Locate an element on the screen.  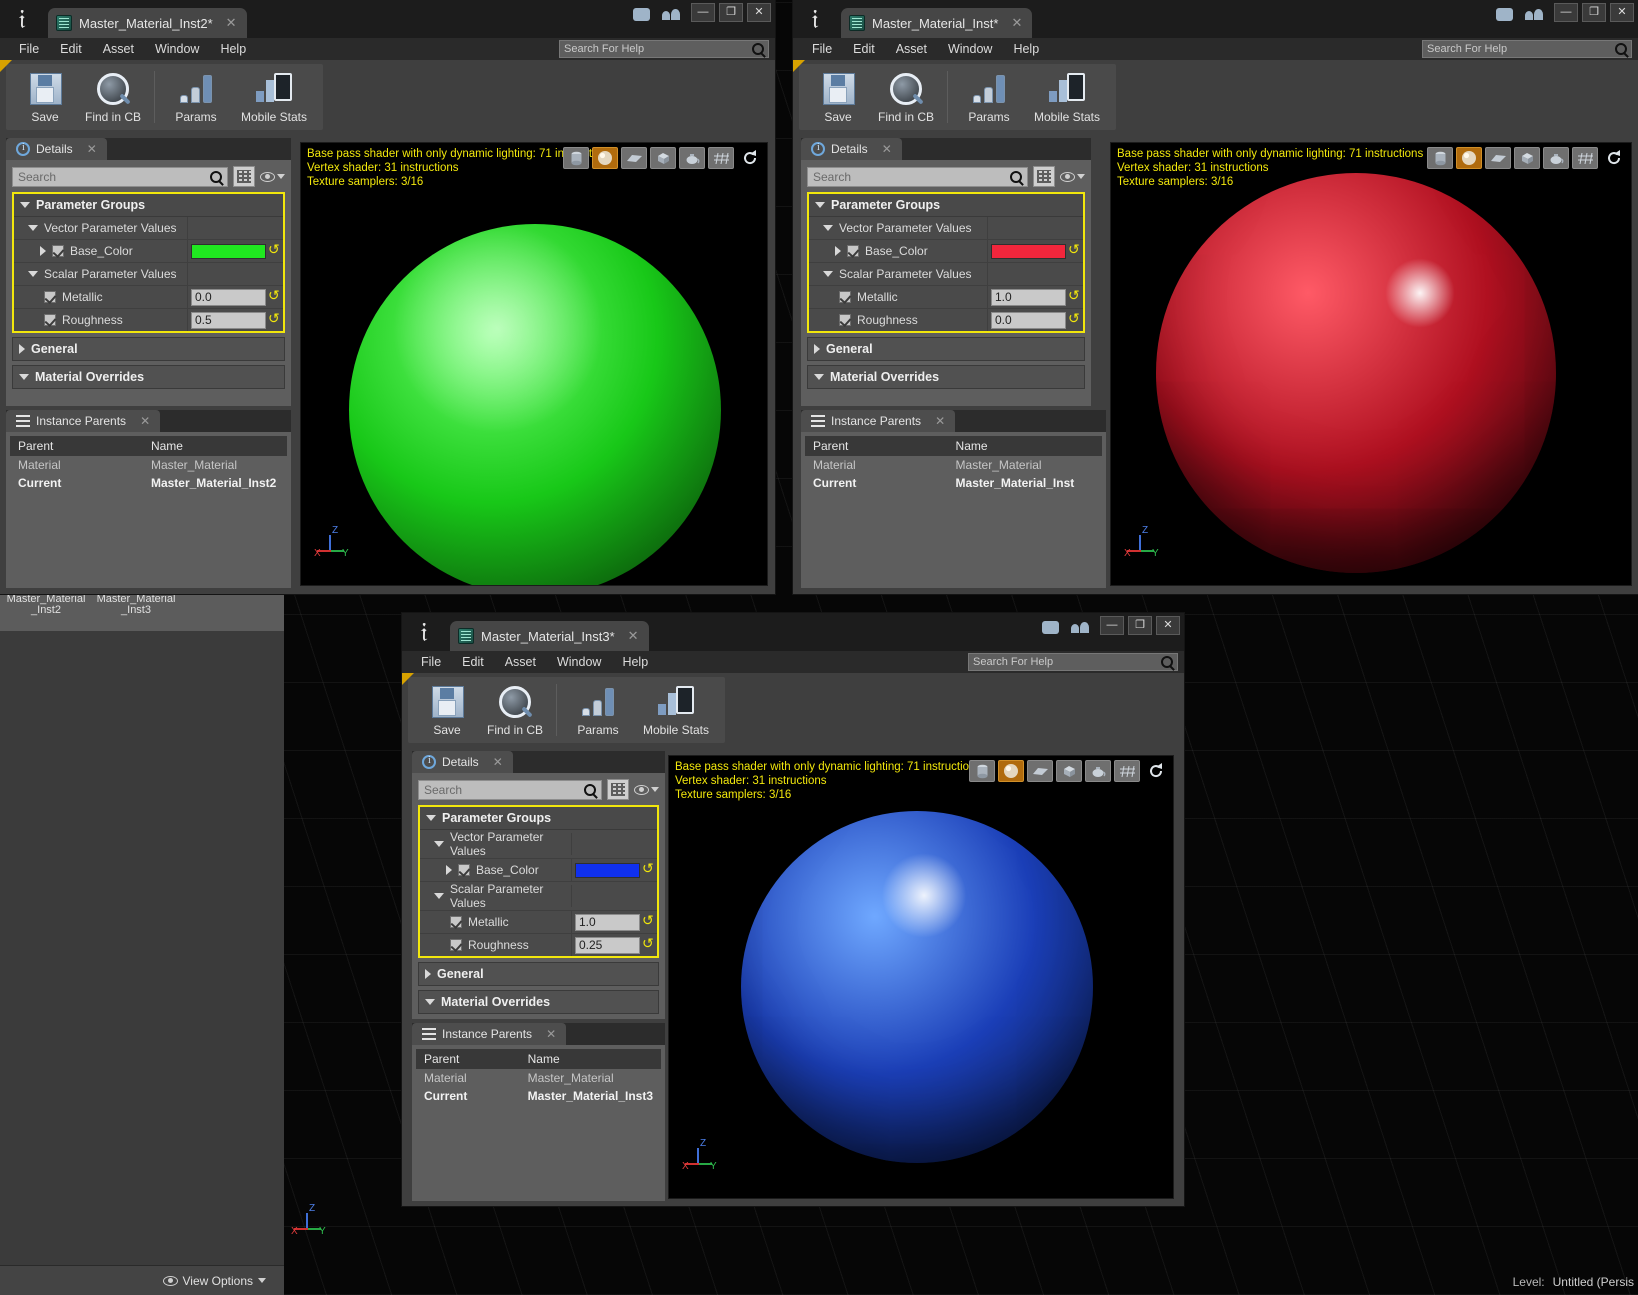
content-browser-asset: Master_Material _Inst3 is located at coordinates (136, 611).